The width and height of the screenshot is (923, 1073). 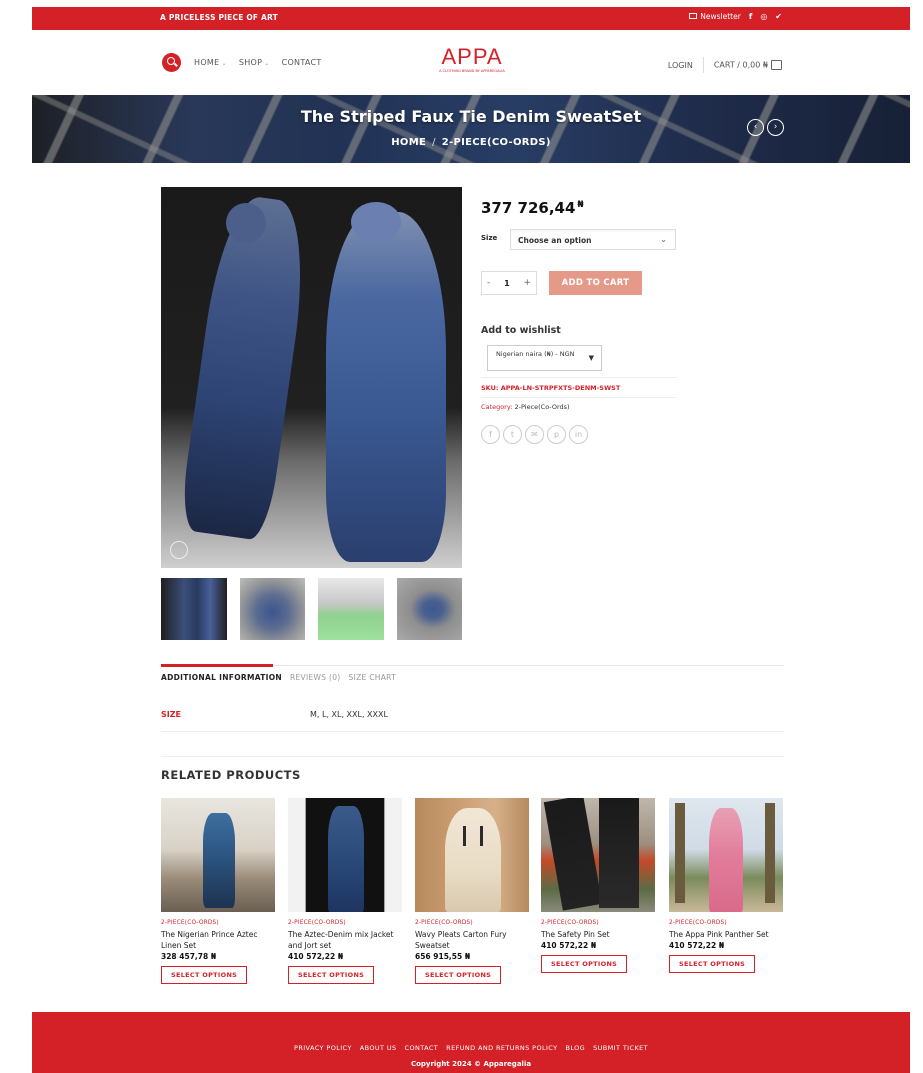 What do you see at coordinates (778, 16) in the screenshot?
I see `twitter-icon: ✔` at bounding box center [778, 16].